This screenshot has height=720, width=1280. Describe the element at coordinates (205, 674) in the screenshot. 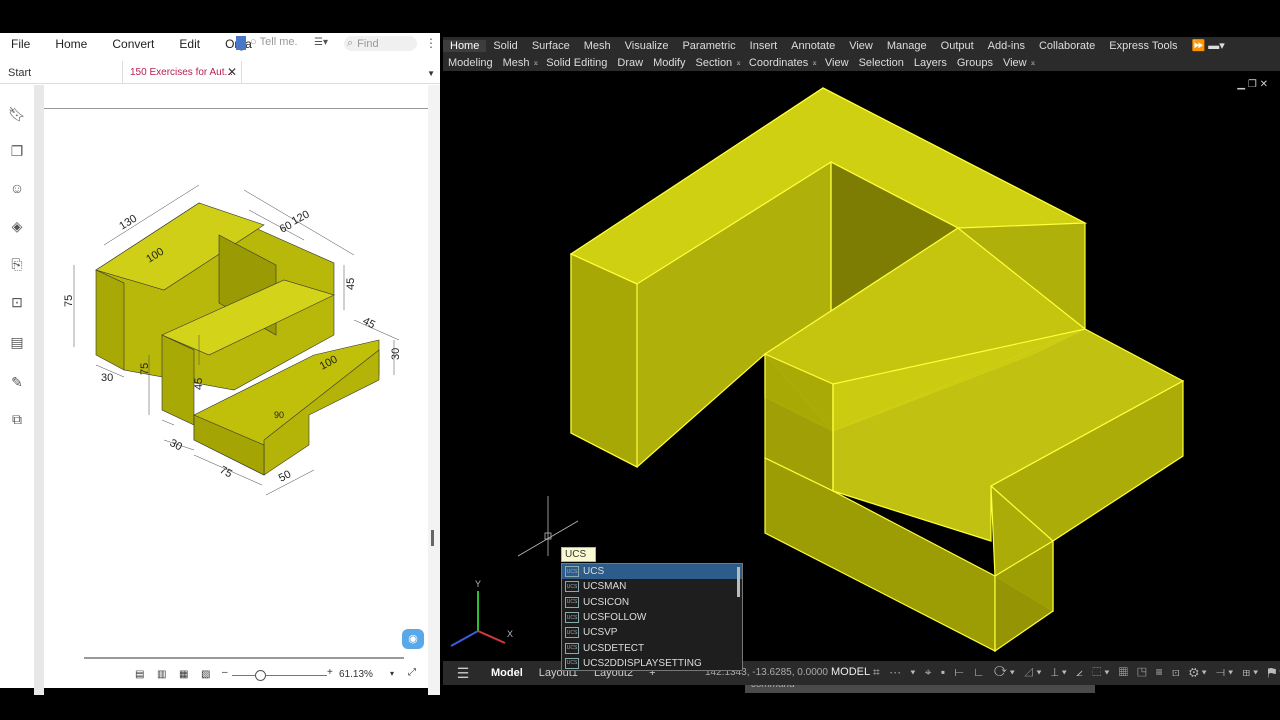

I see `cover-page-icon: ▧` at that location.